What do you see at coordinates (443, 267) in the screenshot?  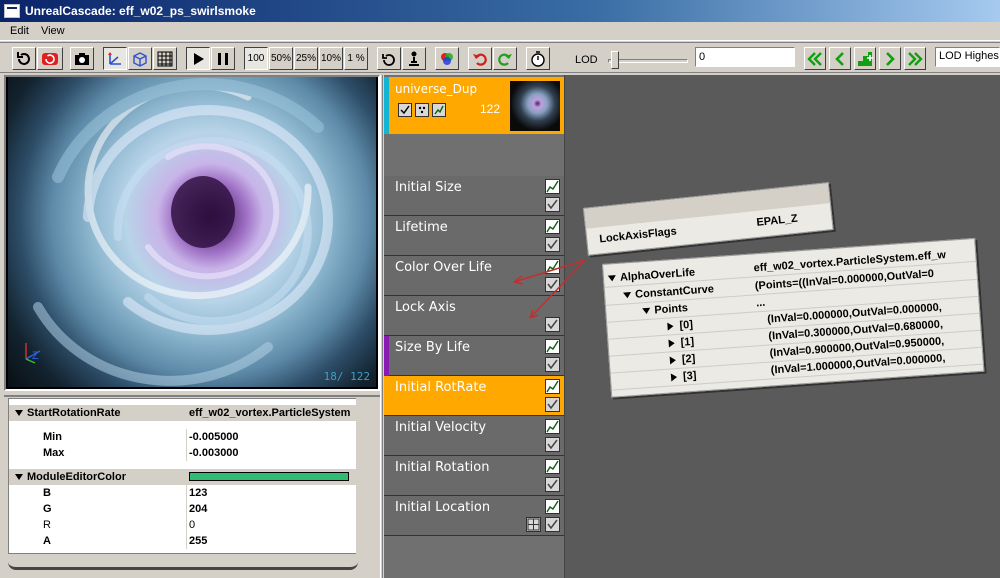 I see `module-label: Color Over Life` at bounding box center [443, 267].